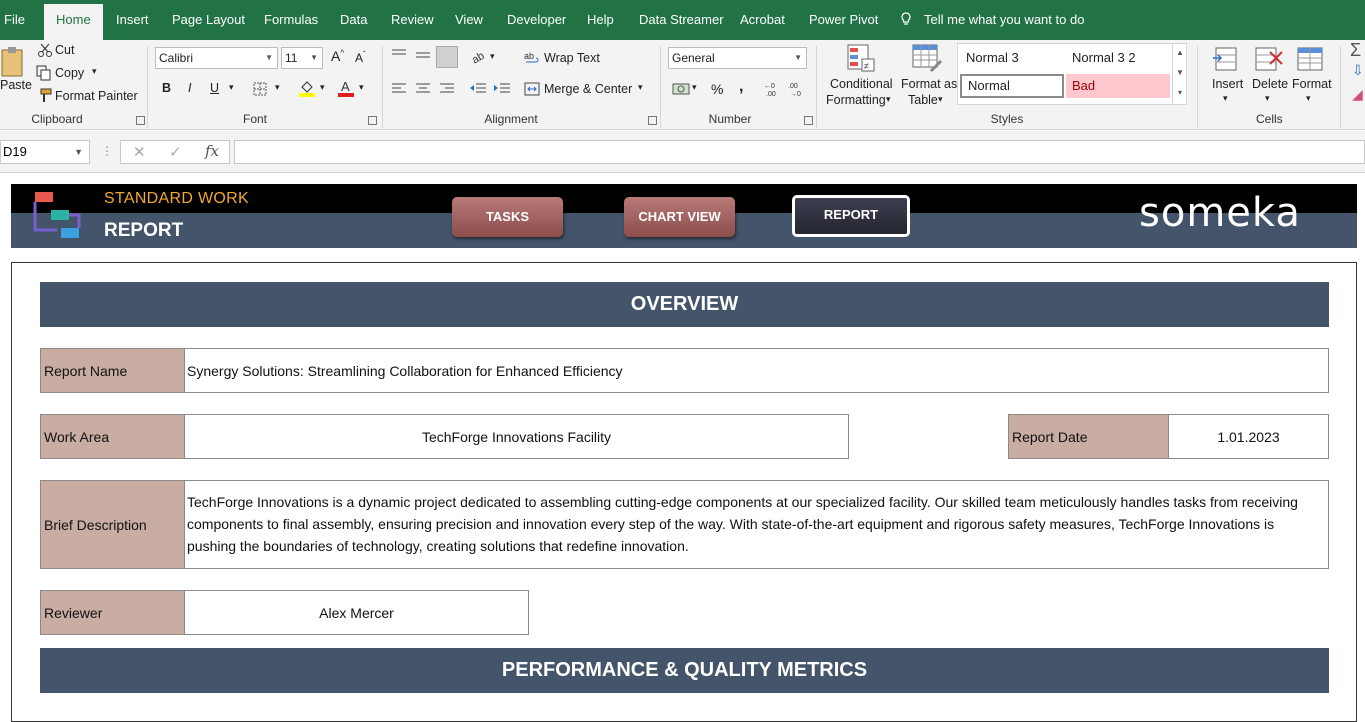  What do you see at coordinates (572, 58) in the screenshot?
I see `wrap-text-button: Wrap Text` at bounding box center [572, 58].